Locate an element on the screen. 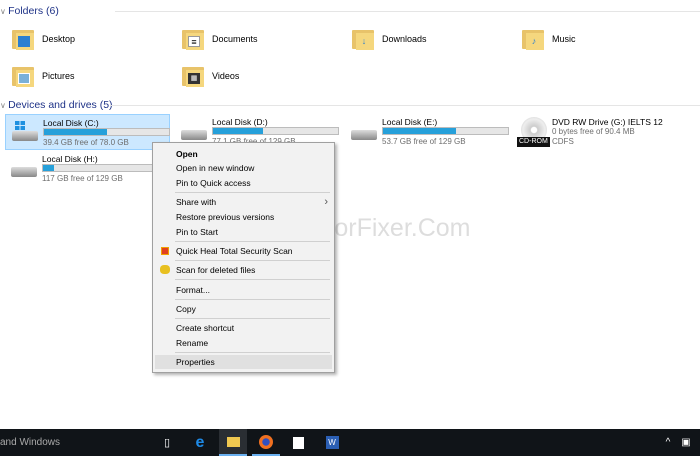  cd-rom-badge: CD-ROM is located at coordinates (533, 142).